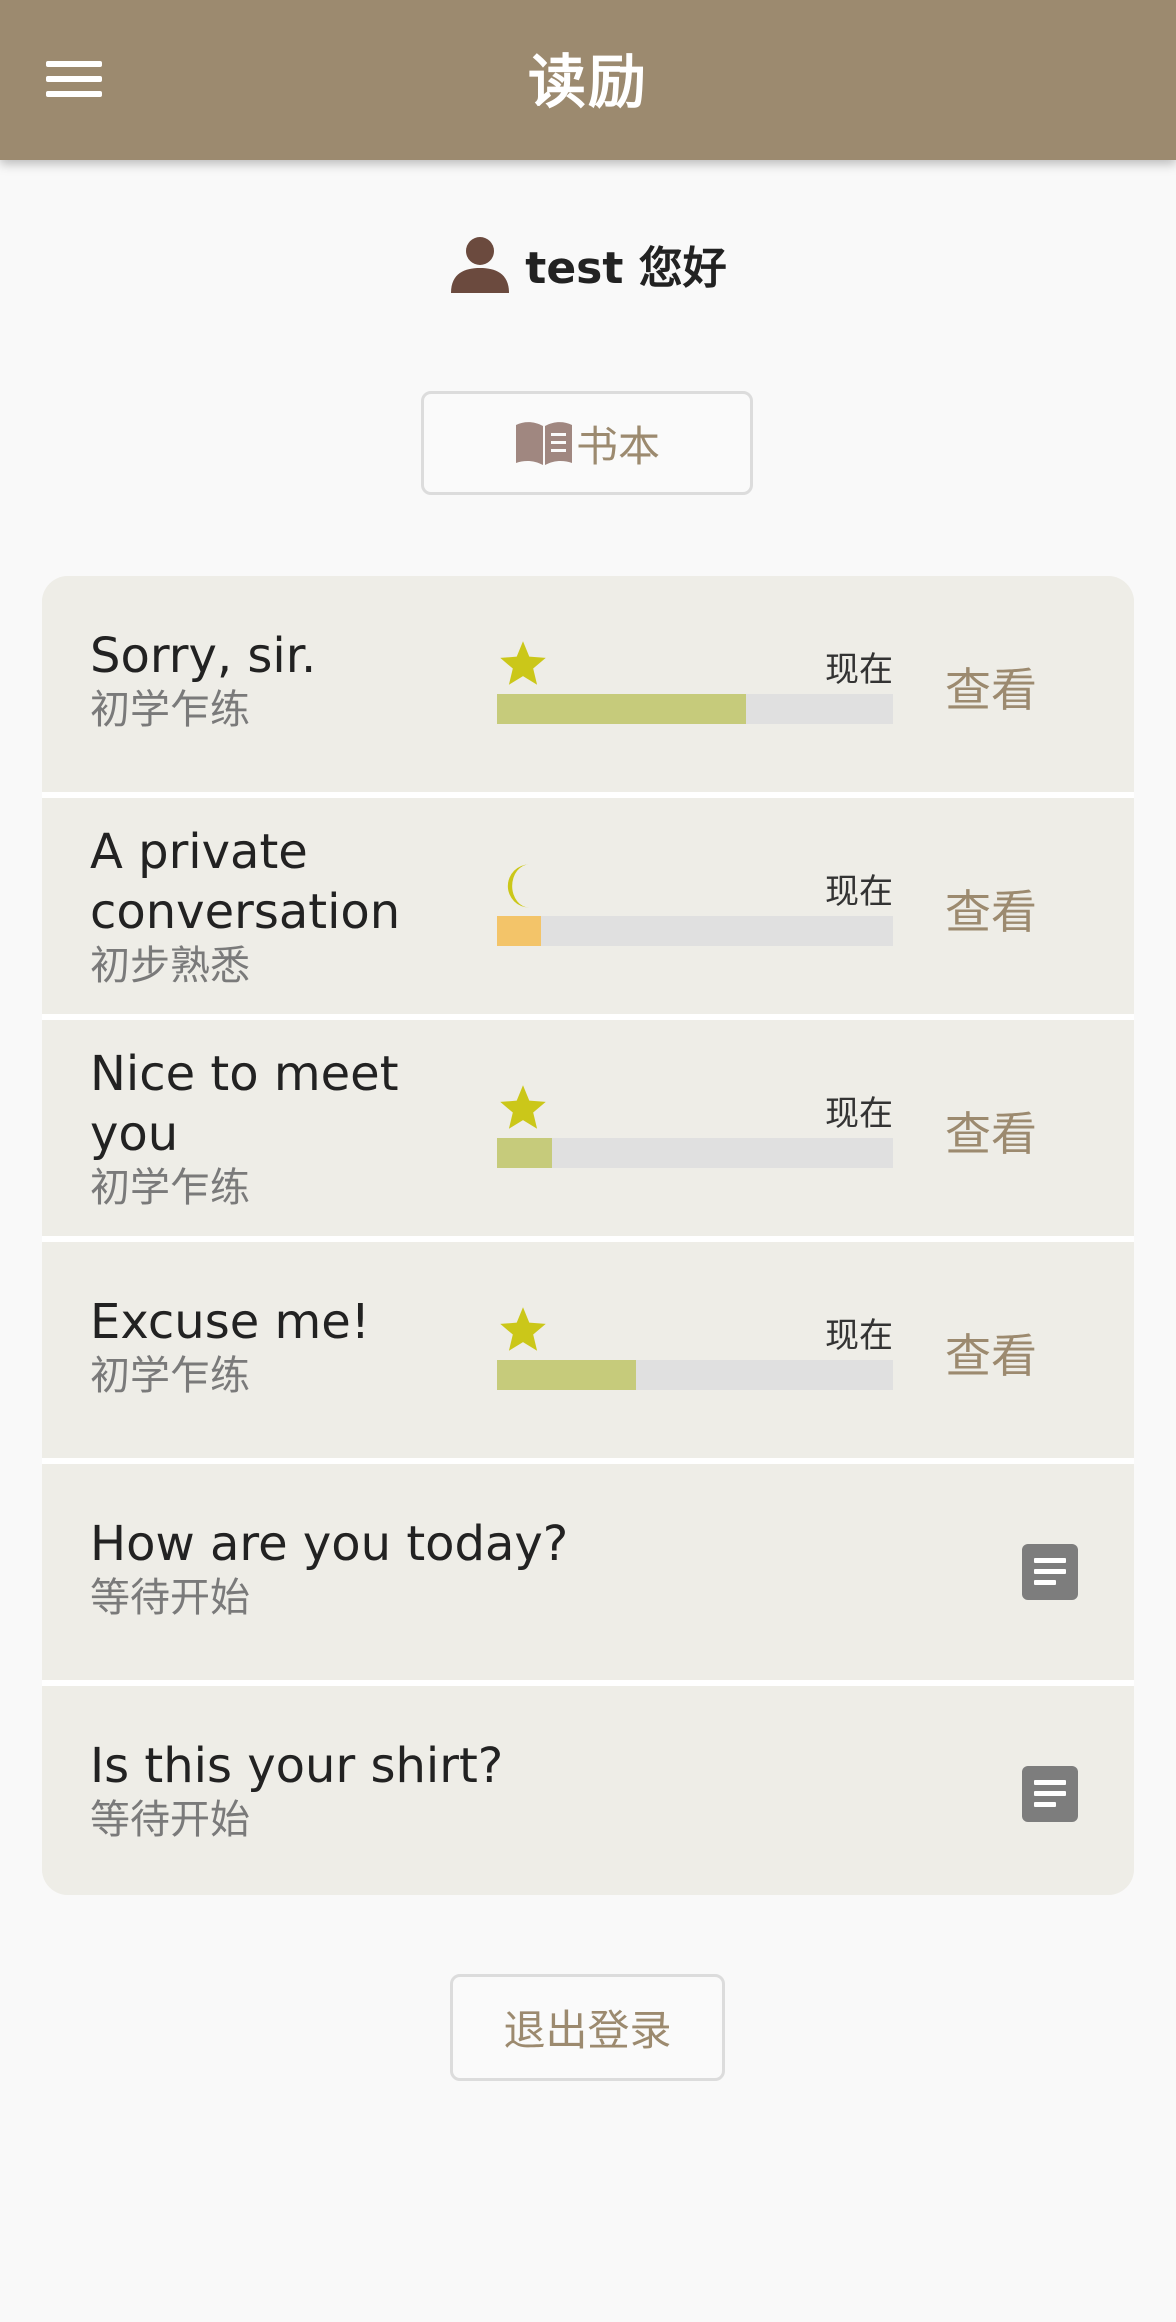 This screenshot has width=1176, height=2322. I want to click on lesson-item: Is this your shirt? 等待开始, so click(588, 1790).